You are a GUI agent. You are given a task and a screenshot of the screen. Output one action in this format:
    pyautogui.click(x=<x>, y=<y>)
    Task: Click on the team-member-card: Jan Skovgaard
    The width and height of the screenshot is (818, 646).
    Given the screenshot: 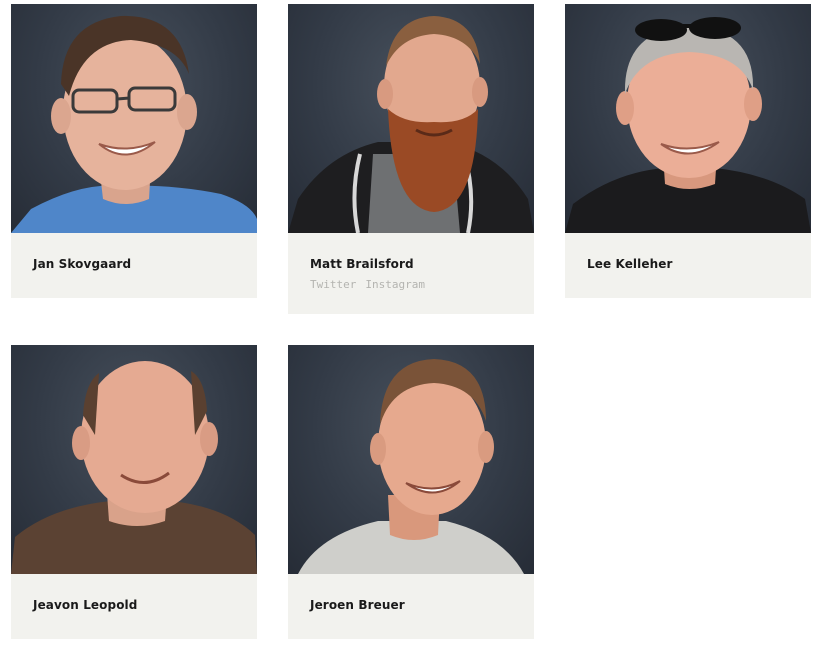 What is the action you would take?
    pyautogui.click(x=134, y=151)
    